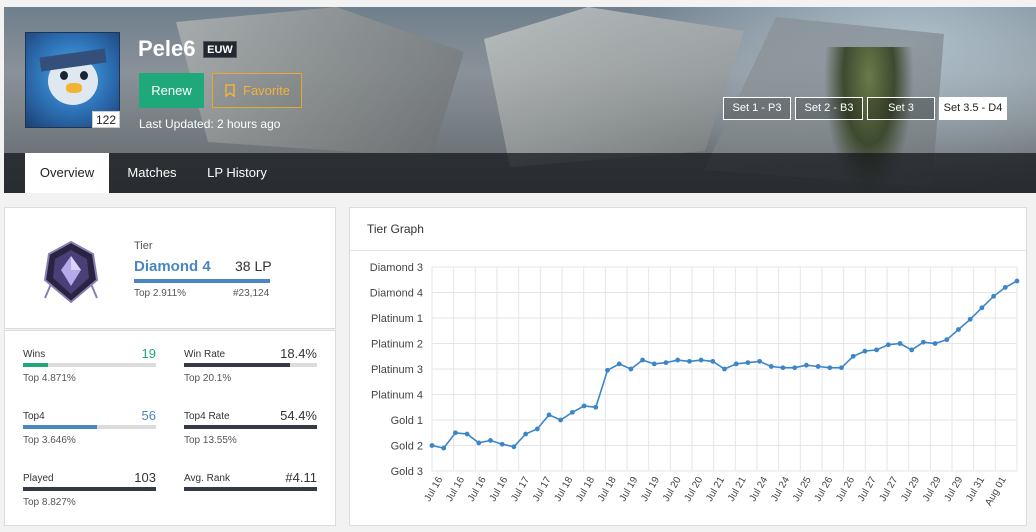 This screenshot has height=532, width=1036. I want to click on last-updated: Last Updated: 2 hours ago, so click(210, 124).